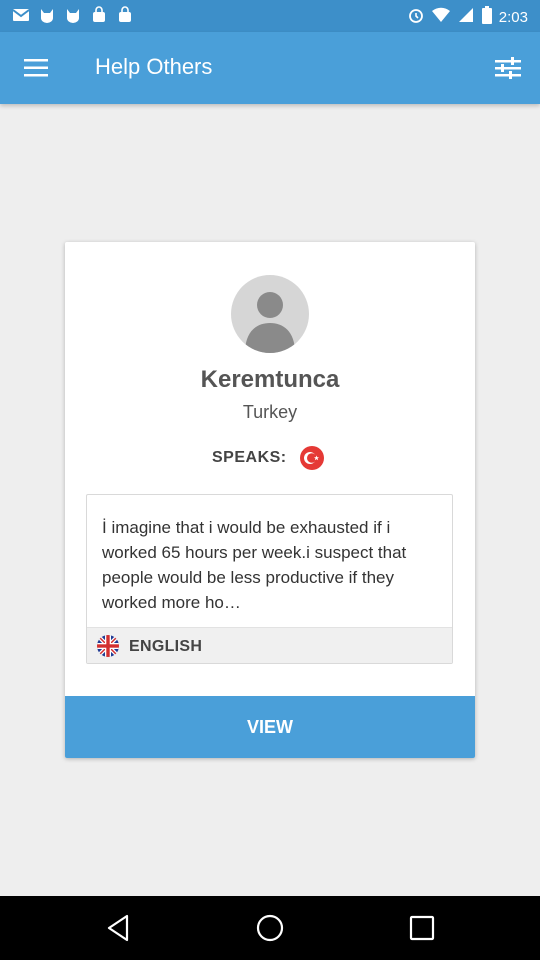 The height and width of the screenshot is (960, 540). What do you see at coordinates (269, 645) in the screenshot?
I see `post-language-bar: ENGLISH` at bounding box center [269, 645].